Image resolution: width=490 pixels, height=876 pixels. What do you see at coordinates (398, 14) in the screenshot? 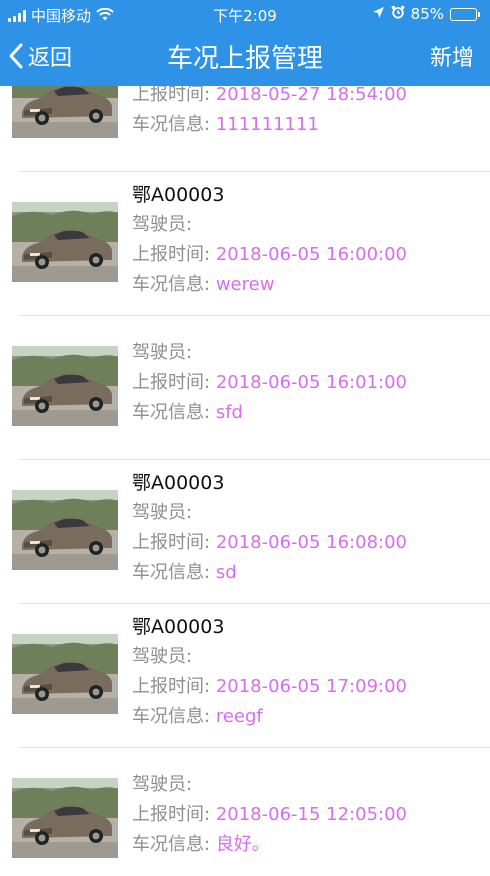
I see `alarm-icon` at bounding box center [398, 14].